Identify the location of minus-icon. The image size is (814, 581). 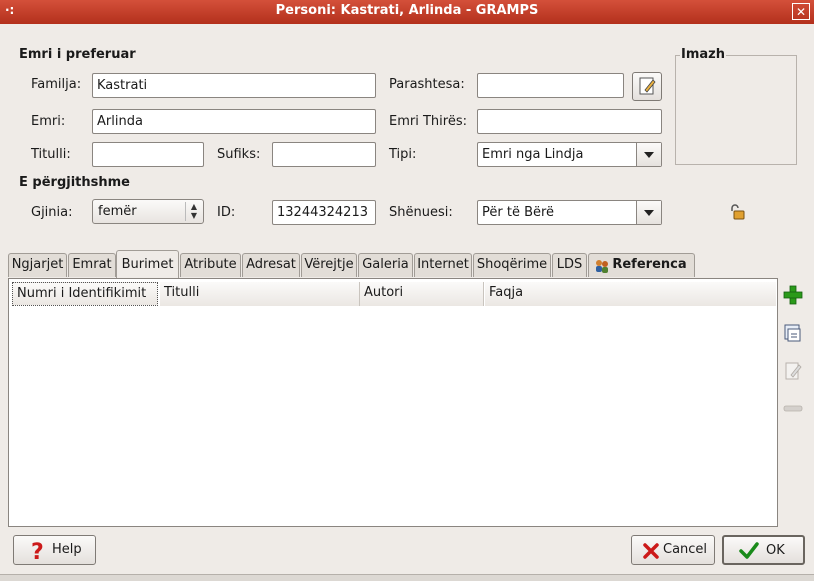
(793, 408).